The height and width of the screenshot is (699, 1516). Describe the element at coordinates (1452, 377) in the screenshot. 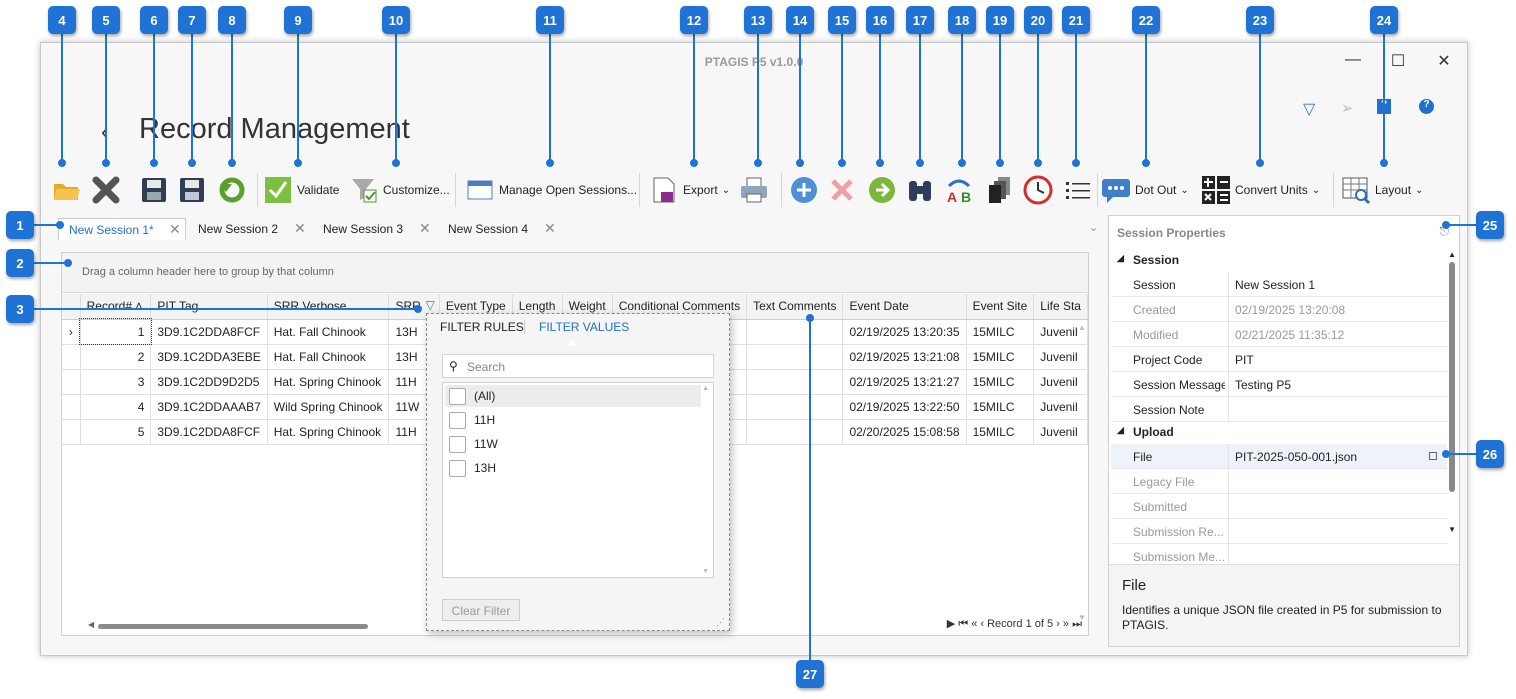

I see `vertical-scrollbar` at that location.